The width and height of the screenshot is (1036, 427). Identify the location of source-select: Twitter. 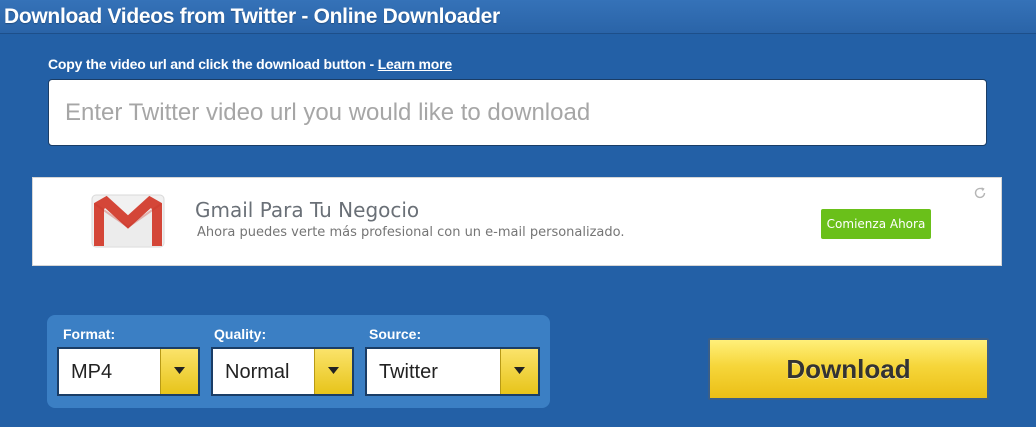
(452, 371).